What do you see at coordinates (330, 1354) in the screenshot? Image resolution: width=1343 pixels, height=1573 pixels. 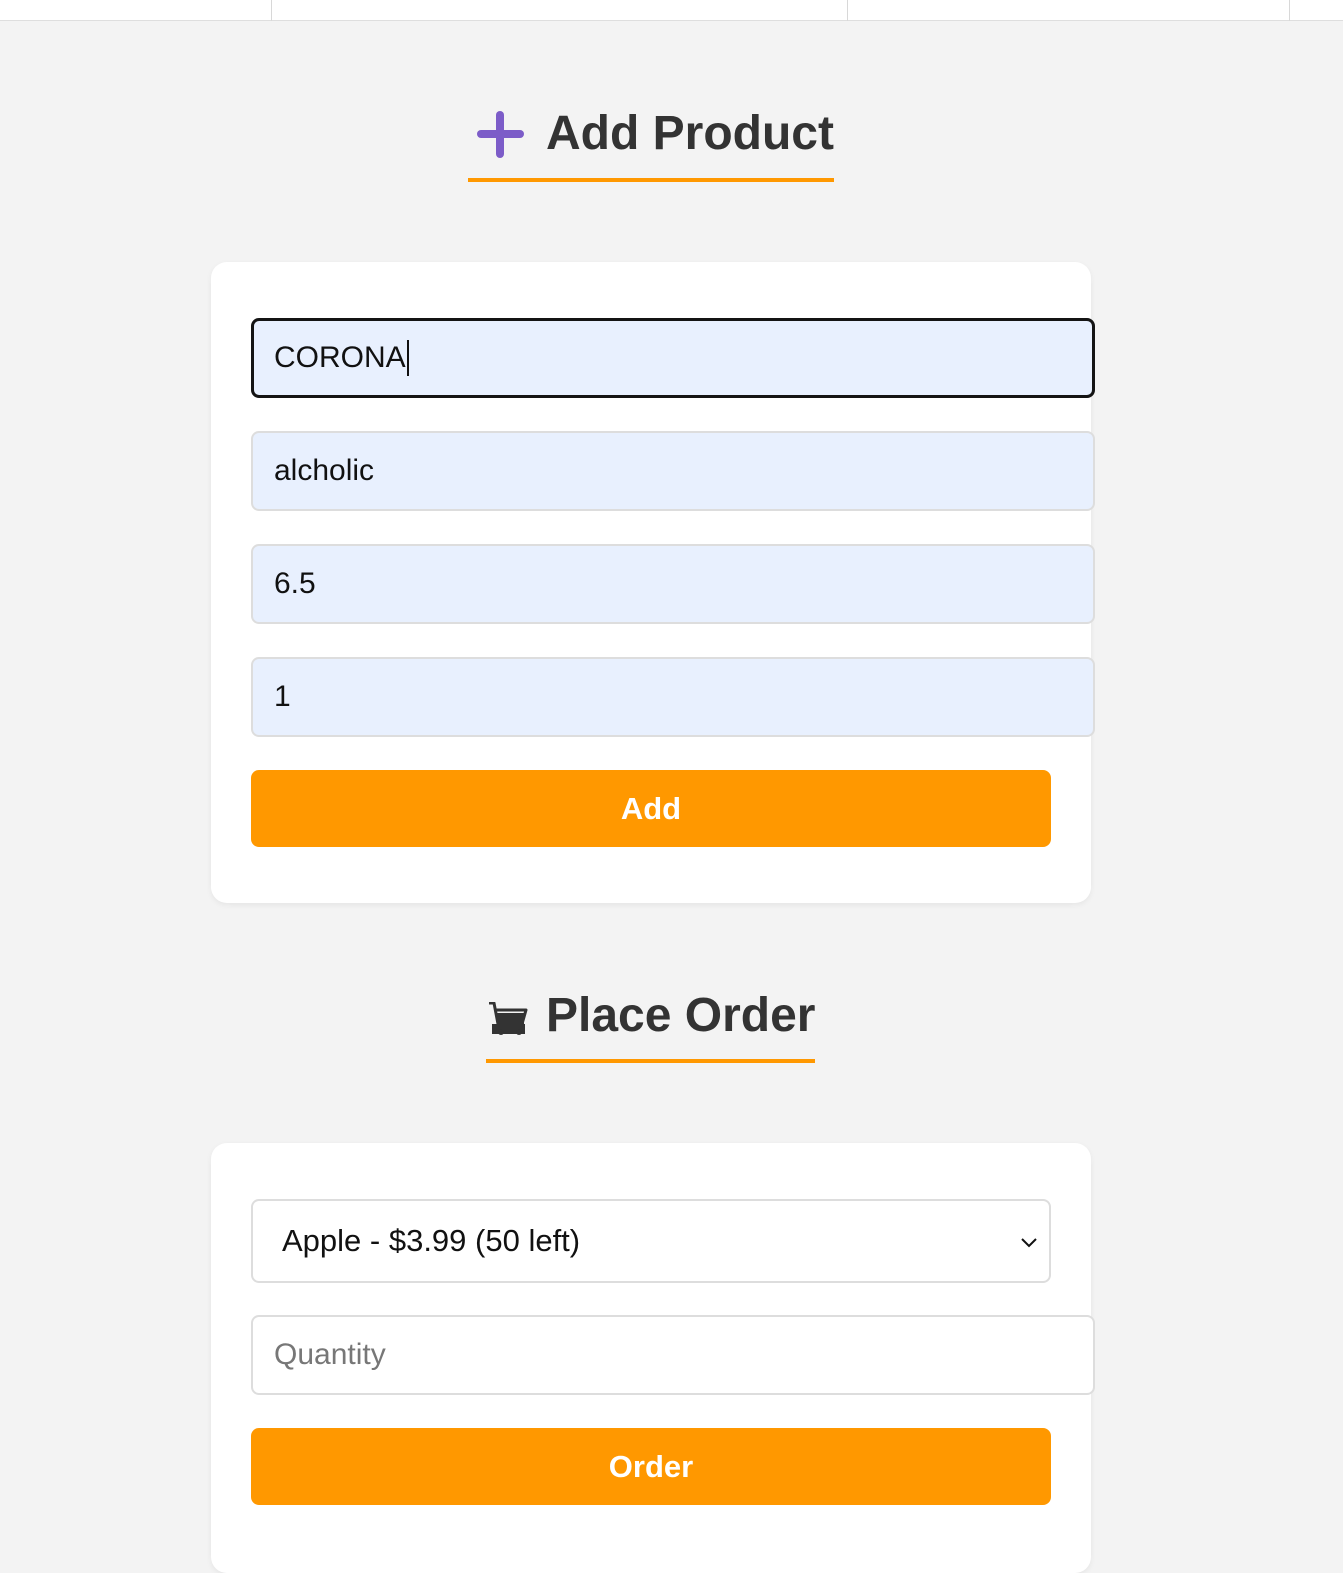 I see `quantity-placeholder: Quantity` at bounding box center [330, 1354].